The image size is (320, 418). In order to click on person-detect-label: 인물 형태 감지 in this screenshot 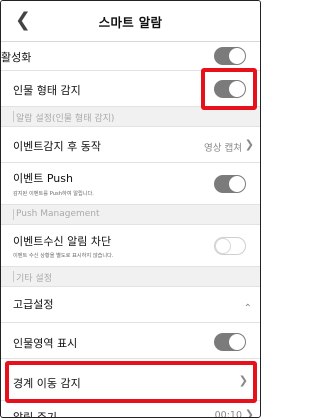, I will do `click(47, 90)`.